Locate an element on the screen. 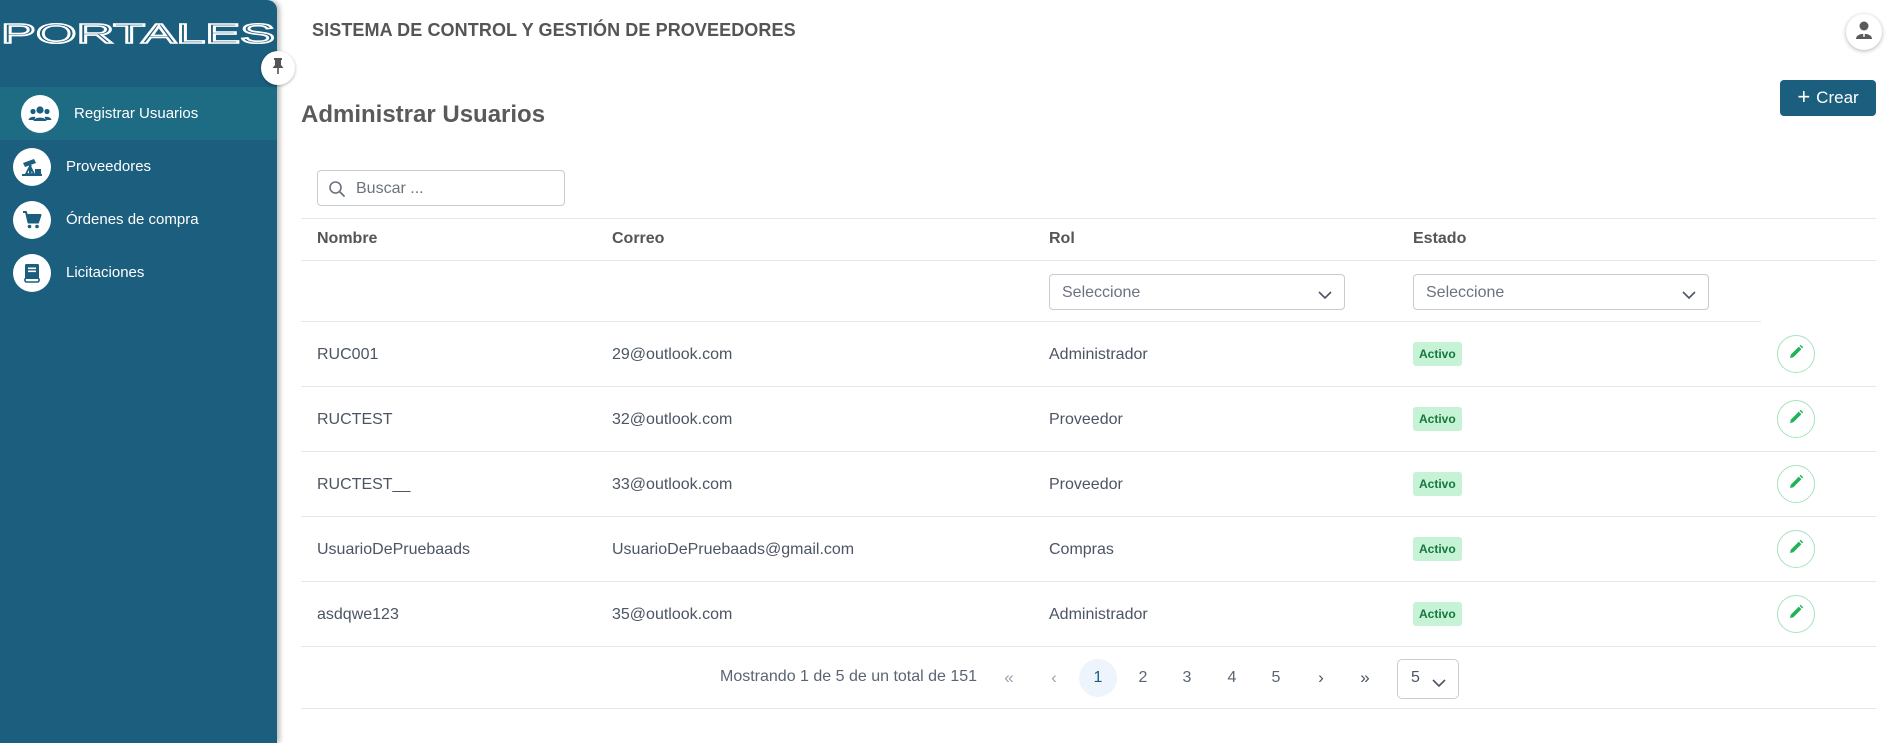  sidebar-item-licitaciones: Licitaciones is located at coordinates (138, 272).